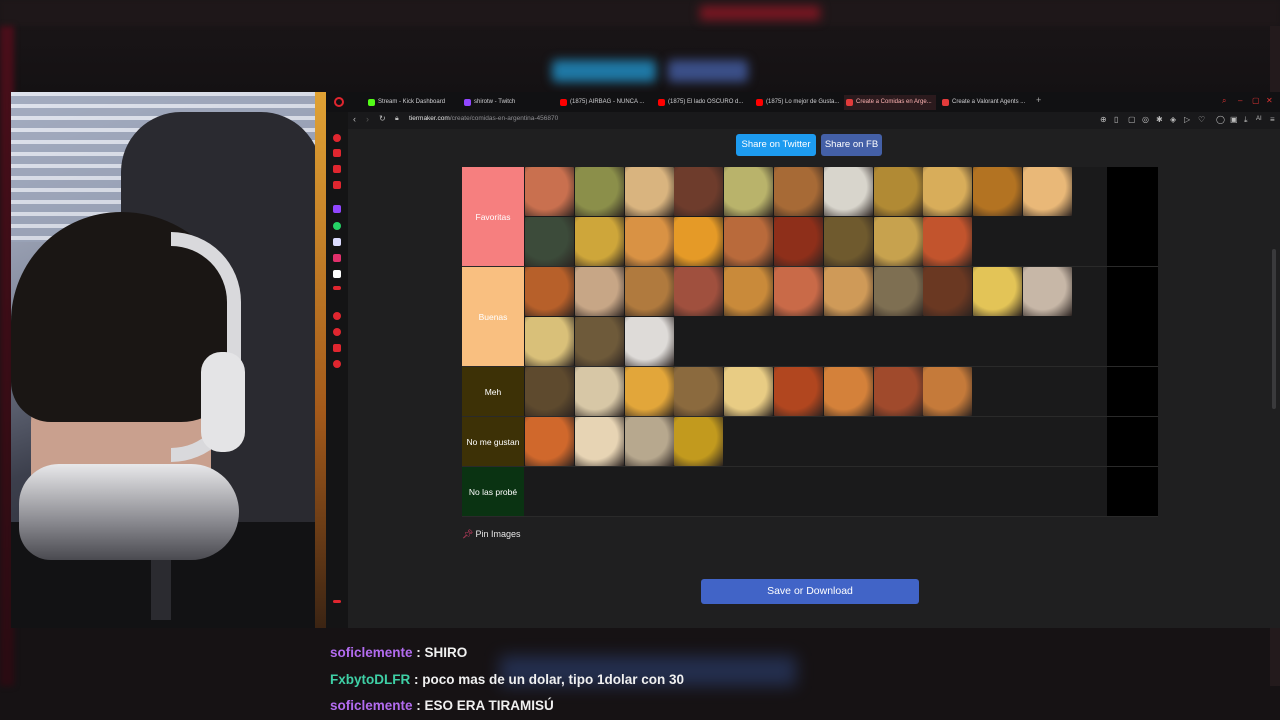 This screenshot has height=720, width=1280. Describe the element at coordinates (382, 118) in the screenshot. I see `reload-icon: ↻` at that location.